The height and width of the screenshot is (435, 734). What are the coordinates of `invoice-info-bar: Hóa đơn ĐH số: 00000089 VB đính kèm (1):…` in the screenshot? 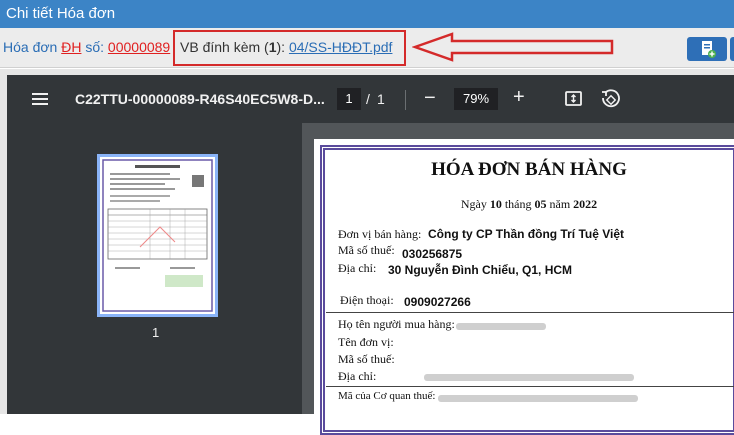 It's located at (367, 48).